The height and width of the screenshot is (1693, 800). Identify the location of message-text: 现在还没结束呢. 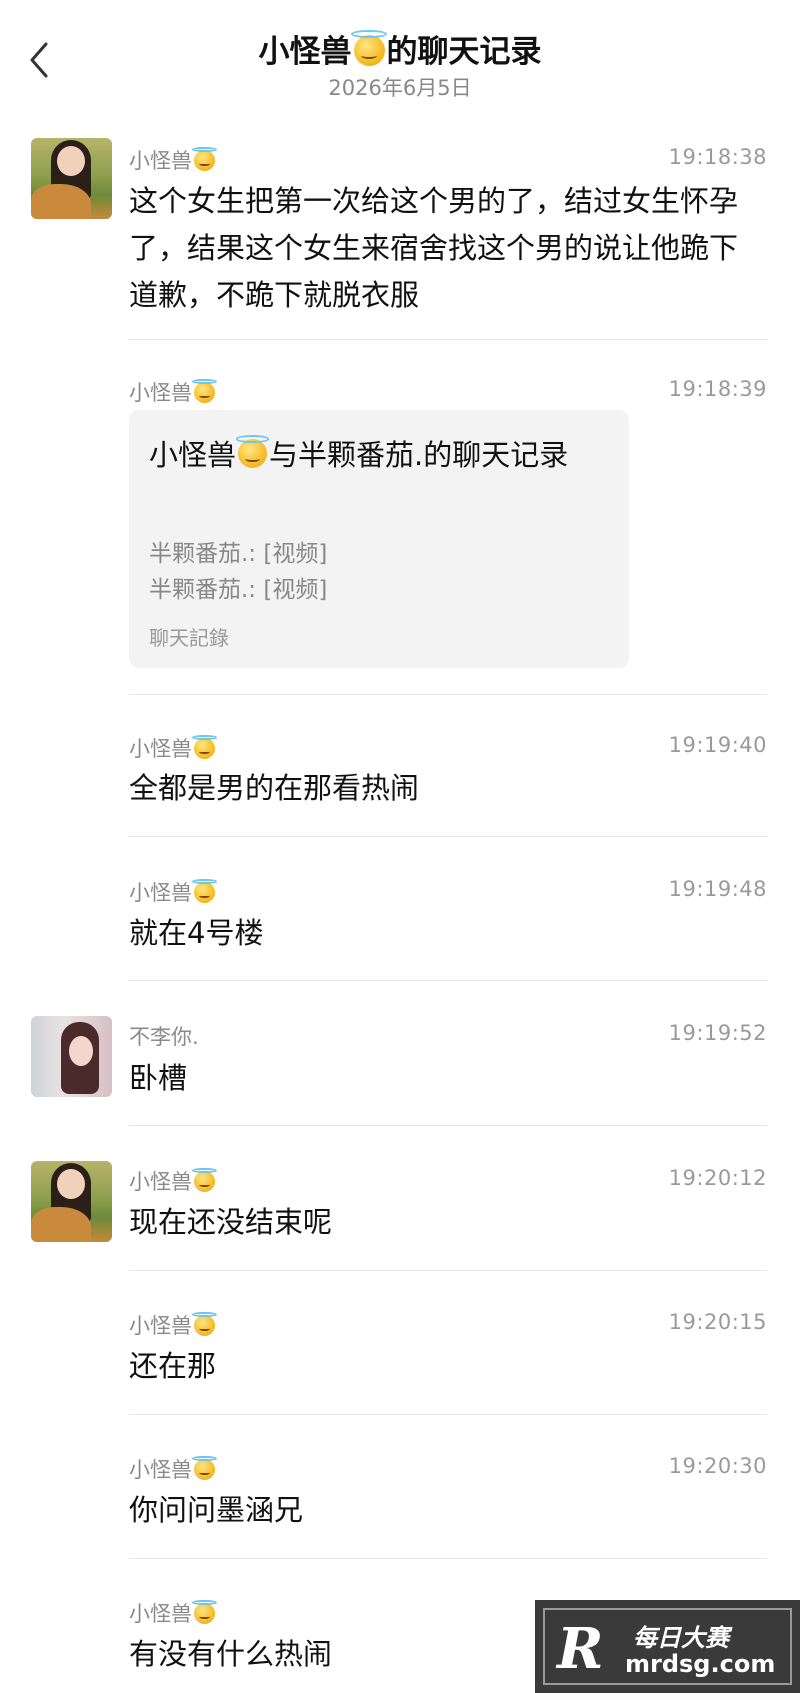
(231, 1222).